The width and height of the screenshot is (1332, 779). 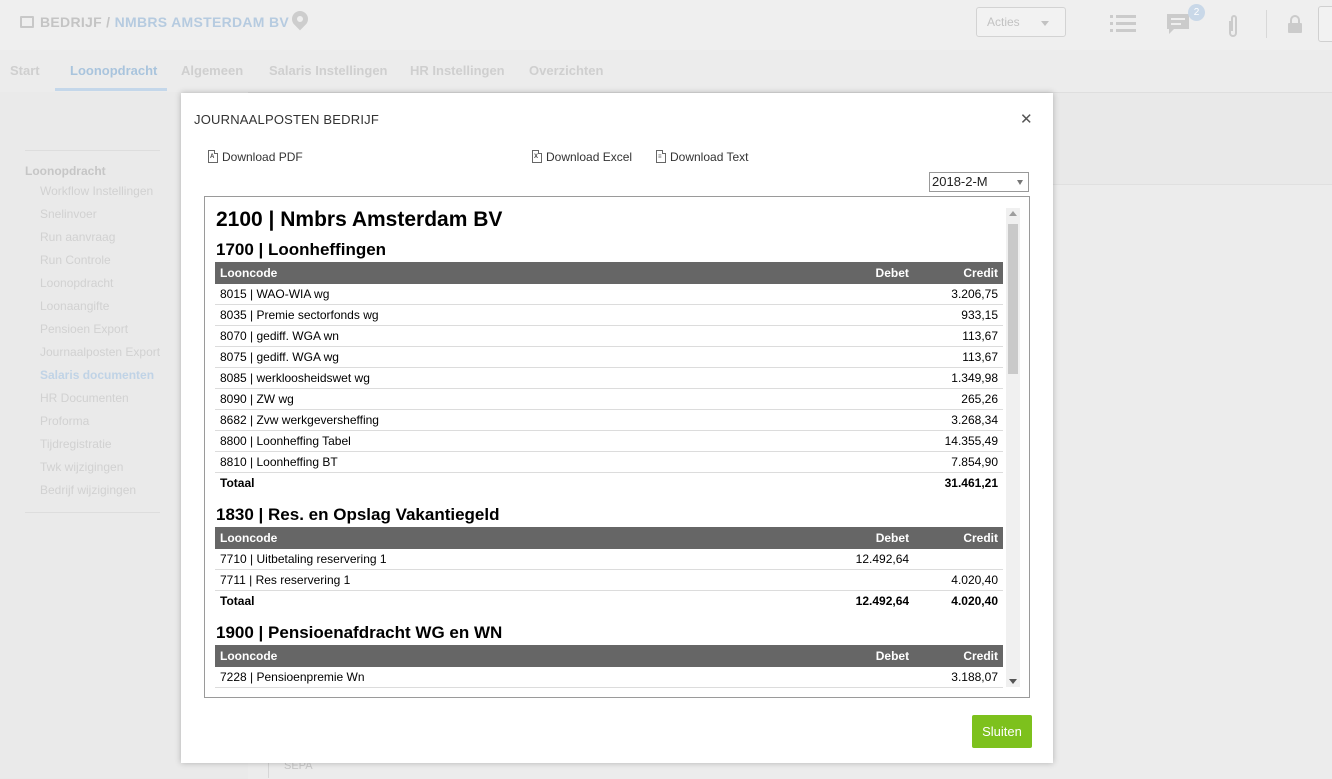 What do you see at coordinates (84, 329) in the screenshot?
I see `sidebar-item-pensioen-export: Pensioen Export` at bounding box center [84, 329].